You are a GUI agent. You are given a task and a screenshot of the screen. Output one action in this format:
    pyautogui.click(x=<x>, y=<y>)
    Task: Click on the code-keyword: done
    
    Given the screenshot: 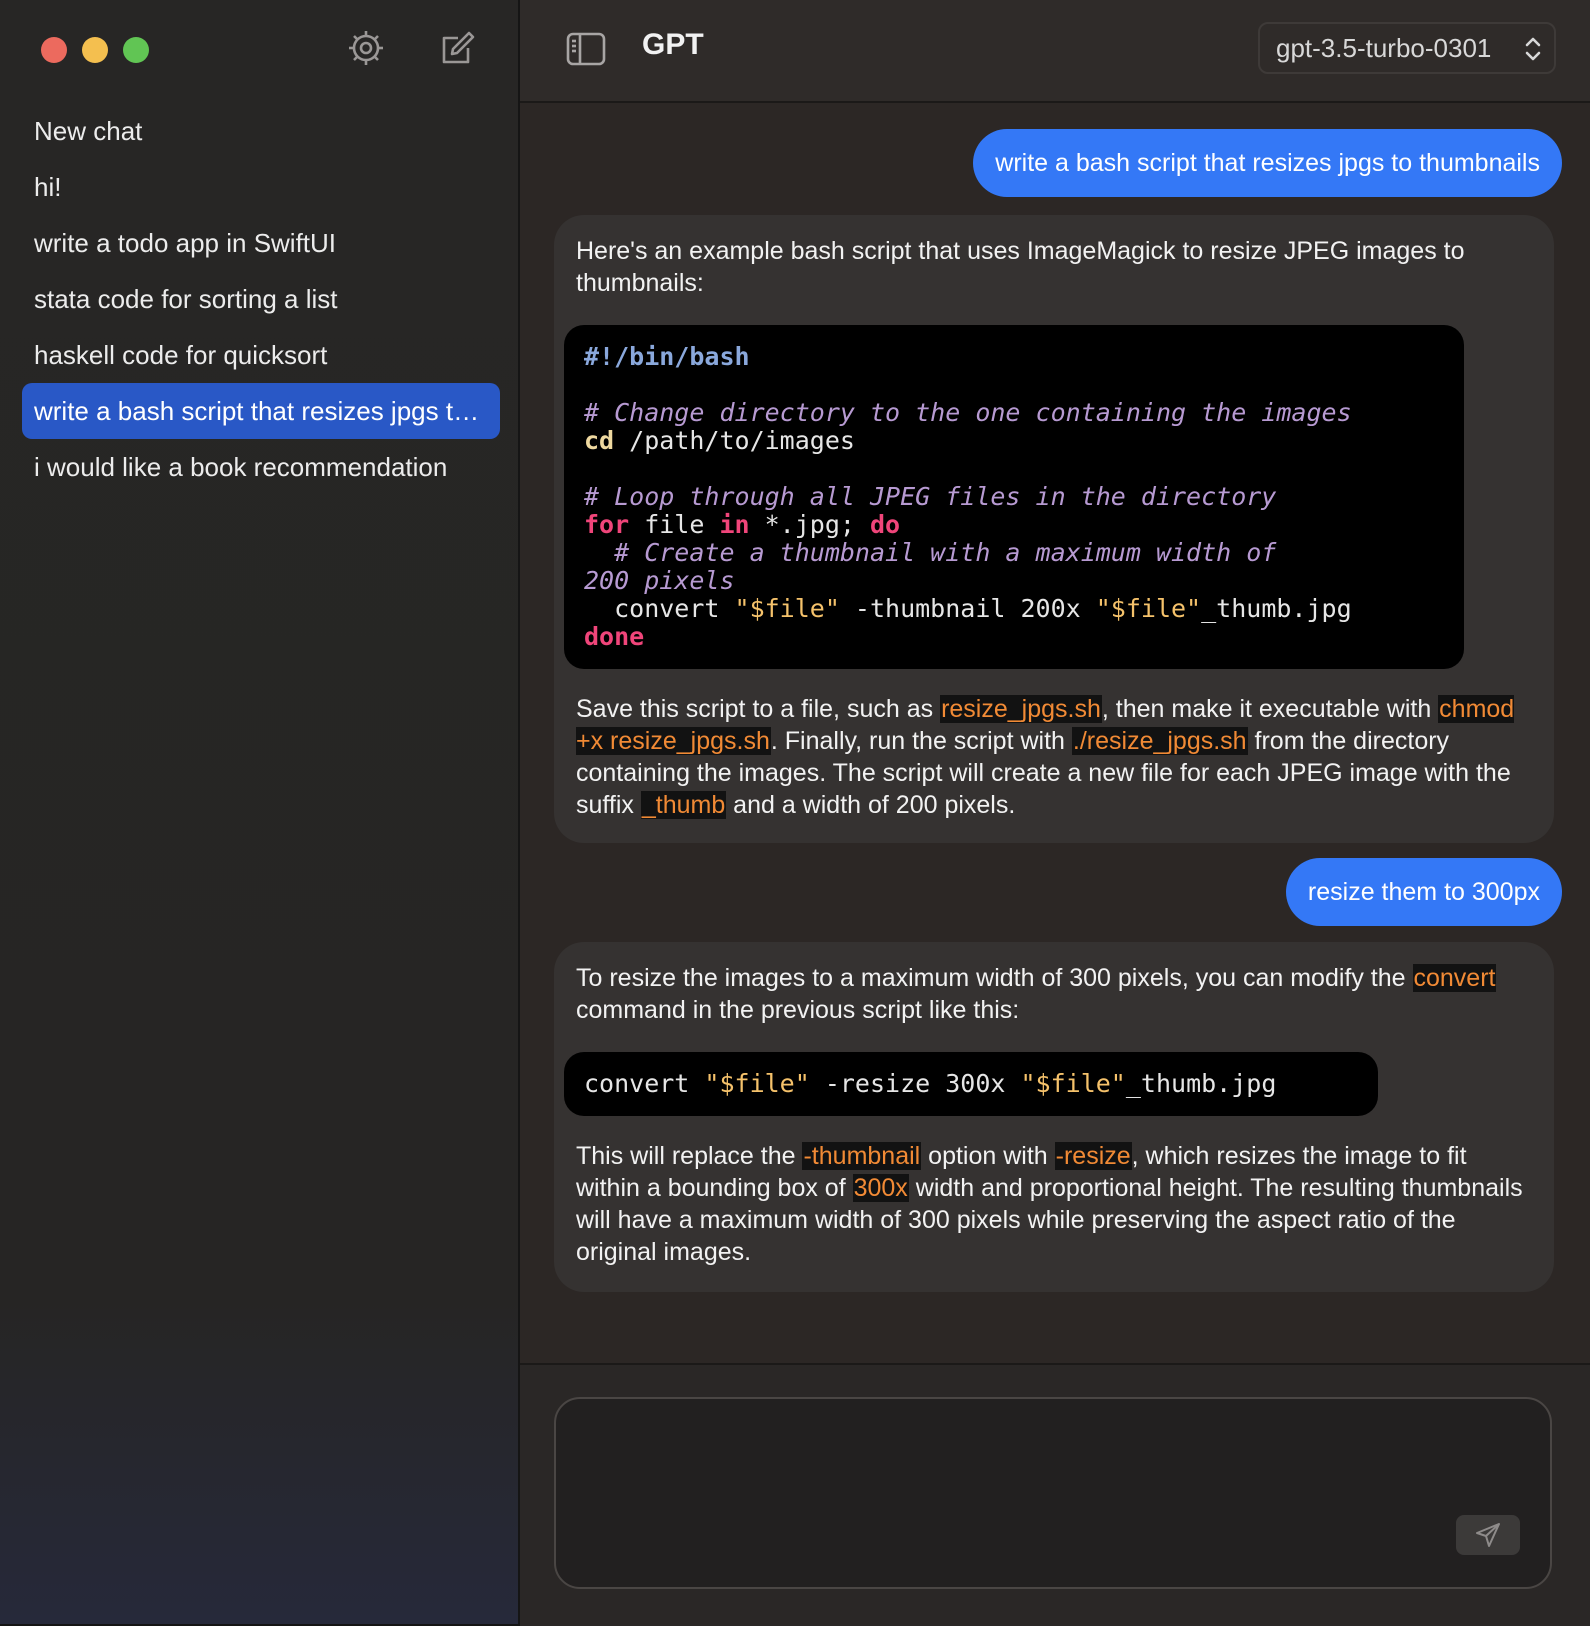 What is the action you would take?
    pyautogui.click(x=614, y=636)
    